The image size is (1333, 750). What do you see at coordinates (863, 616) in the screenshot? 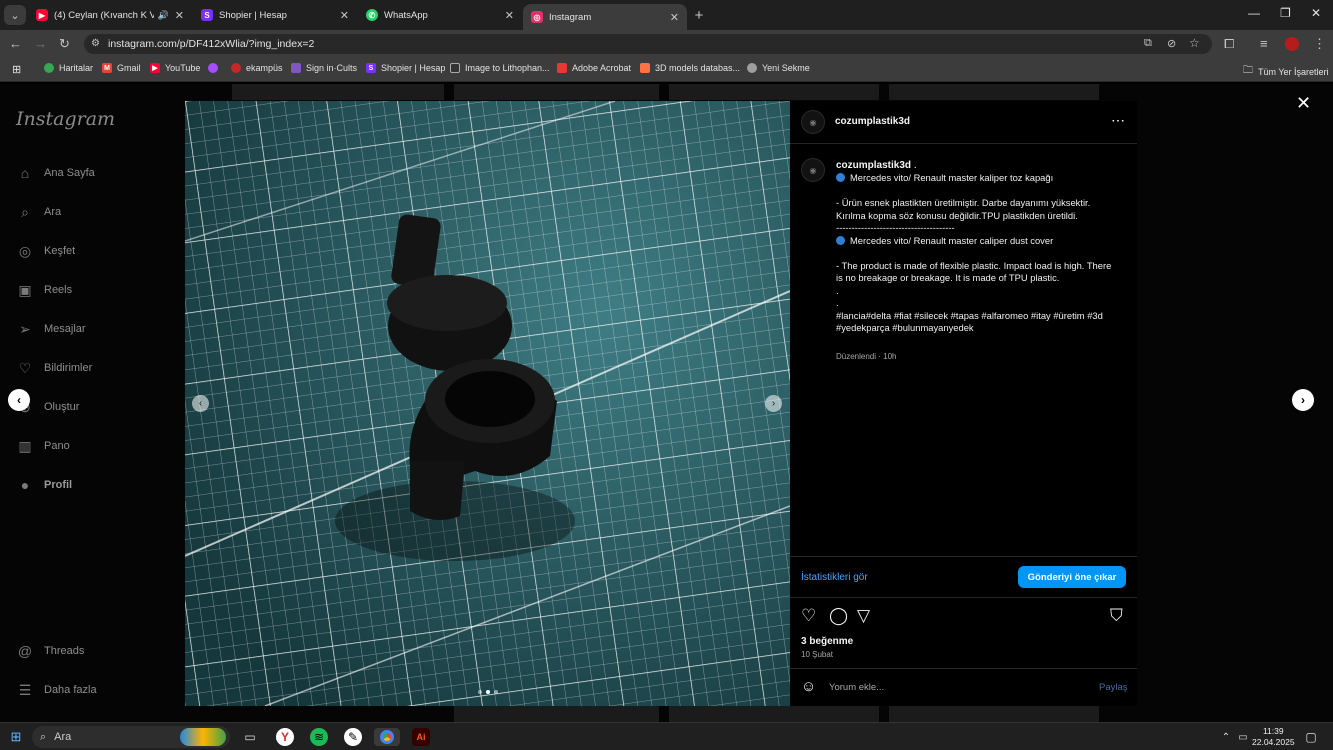
I see `share-send-icon: ▽` at bounding box center [863, 616].